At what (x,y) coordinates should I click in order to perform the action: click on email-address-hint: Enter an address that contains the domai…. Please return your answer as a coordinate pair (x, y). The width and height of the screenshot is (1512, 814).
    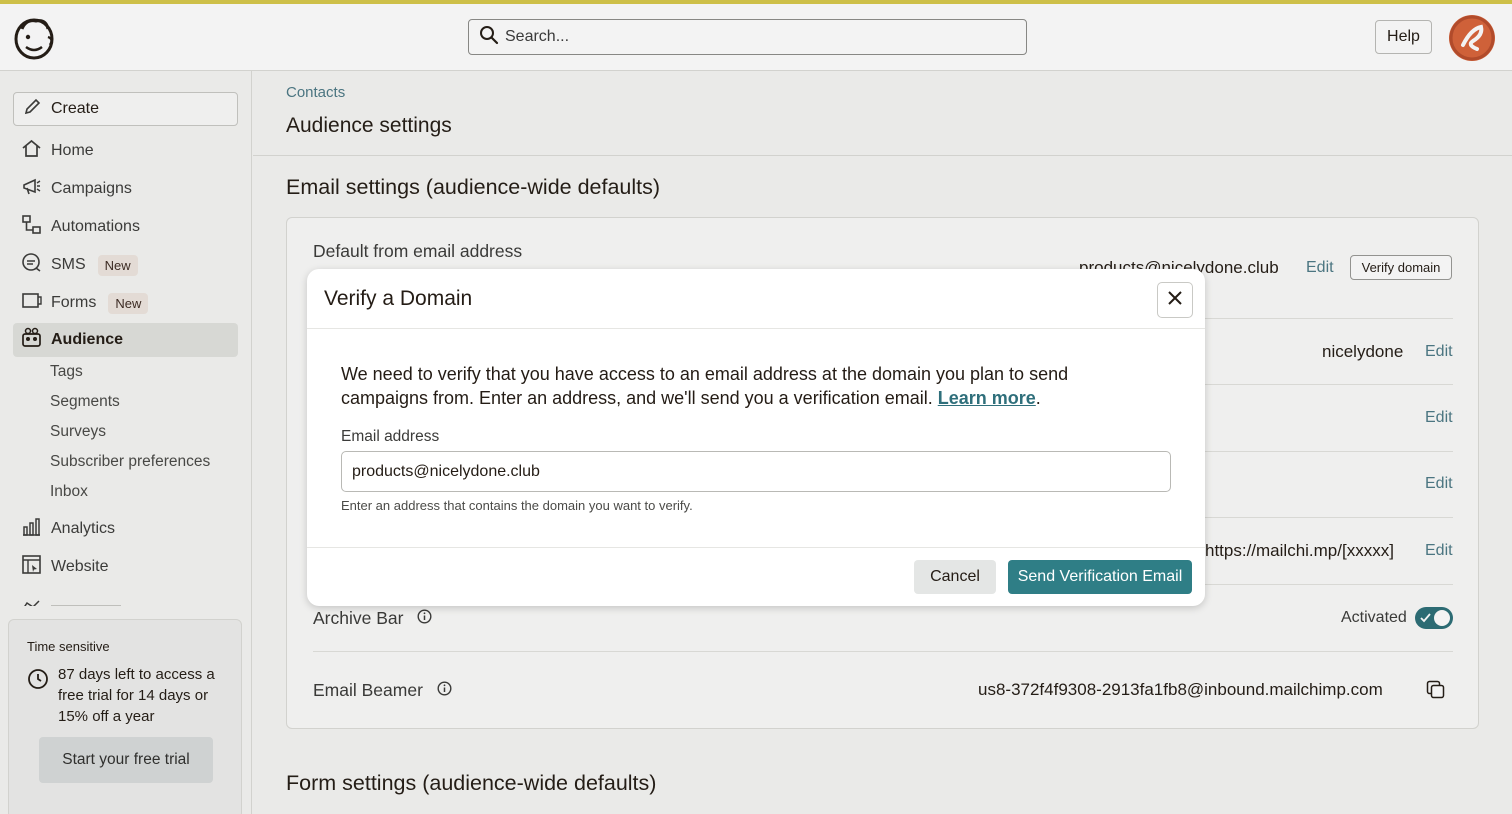
    Looking at the image, I should click on (517, 505).